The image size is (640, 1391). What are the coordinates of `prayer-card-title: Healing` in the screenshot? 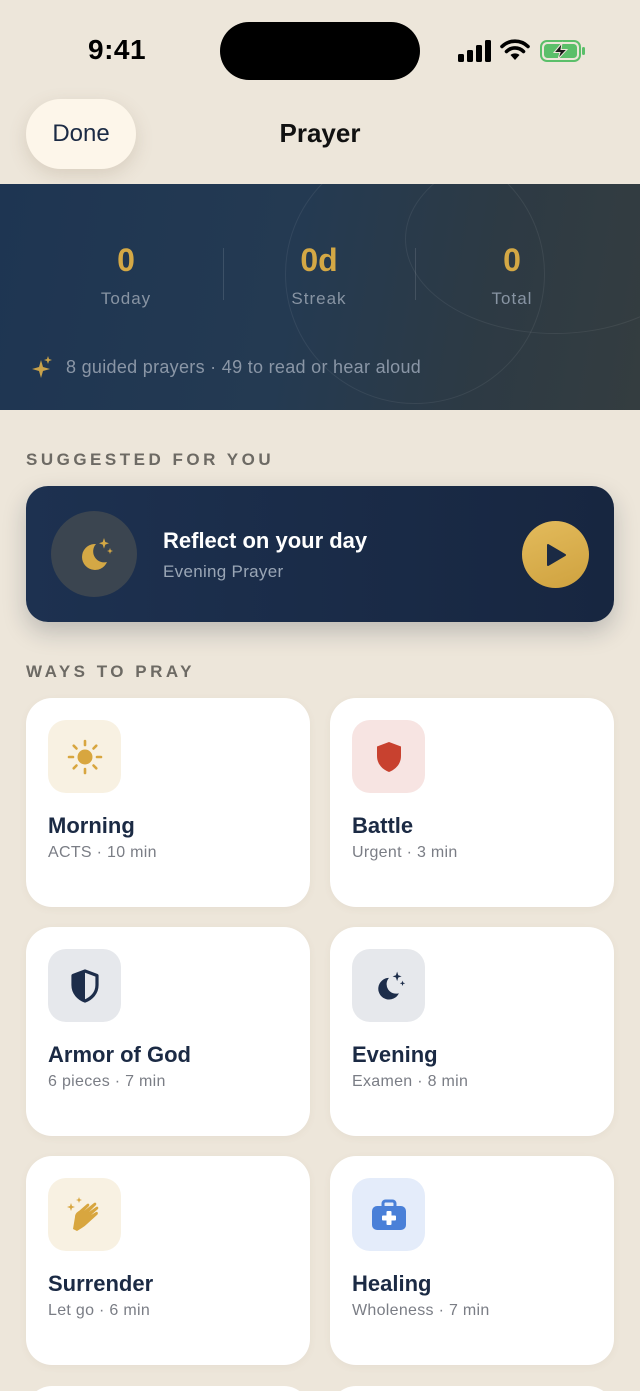 It's located at (392, 1283).